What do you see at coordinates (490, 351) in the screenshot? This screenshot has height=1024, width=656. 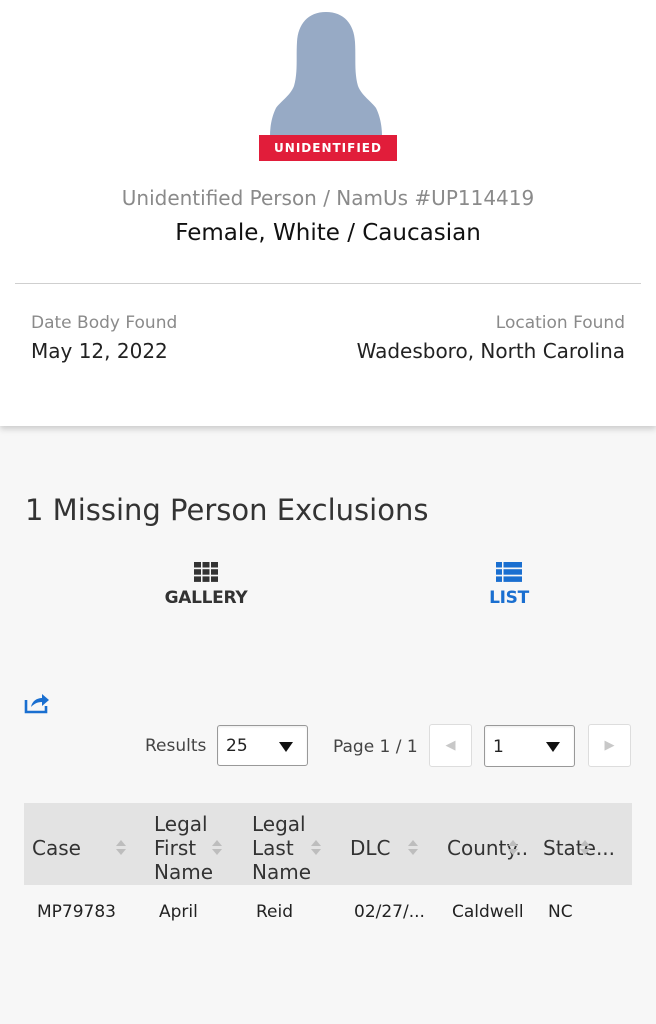 I see `location-found-value: Wadesboro, North Carolina` at bounding box center [490, 351].